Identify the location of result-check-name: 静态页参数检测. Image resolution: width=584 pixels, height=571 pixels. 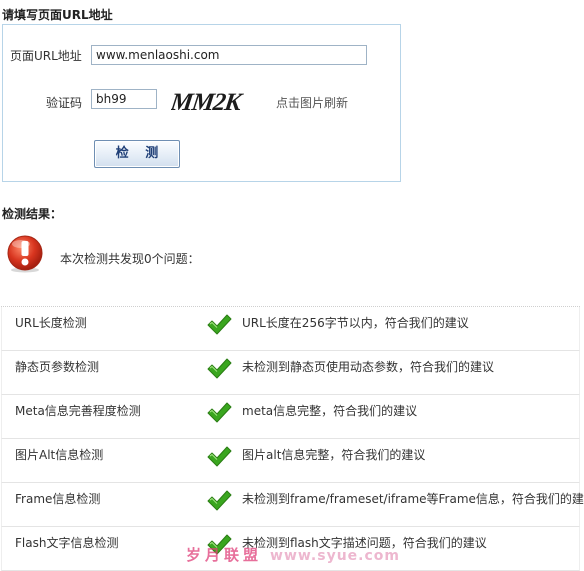
(57, 367).